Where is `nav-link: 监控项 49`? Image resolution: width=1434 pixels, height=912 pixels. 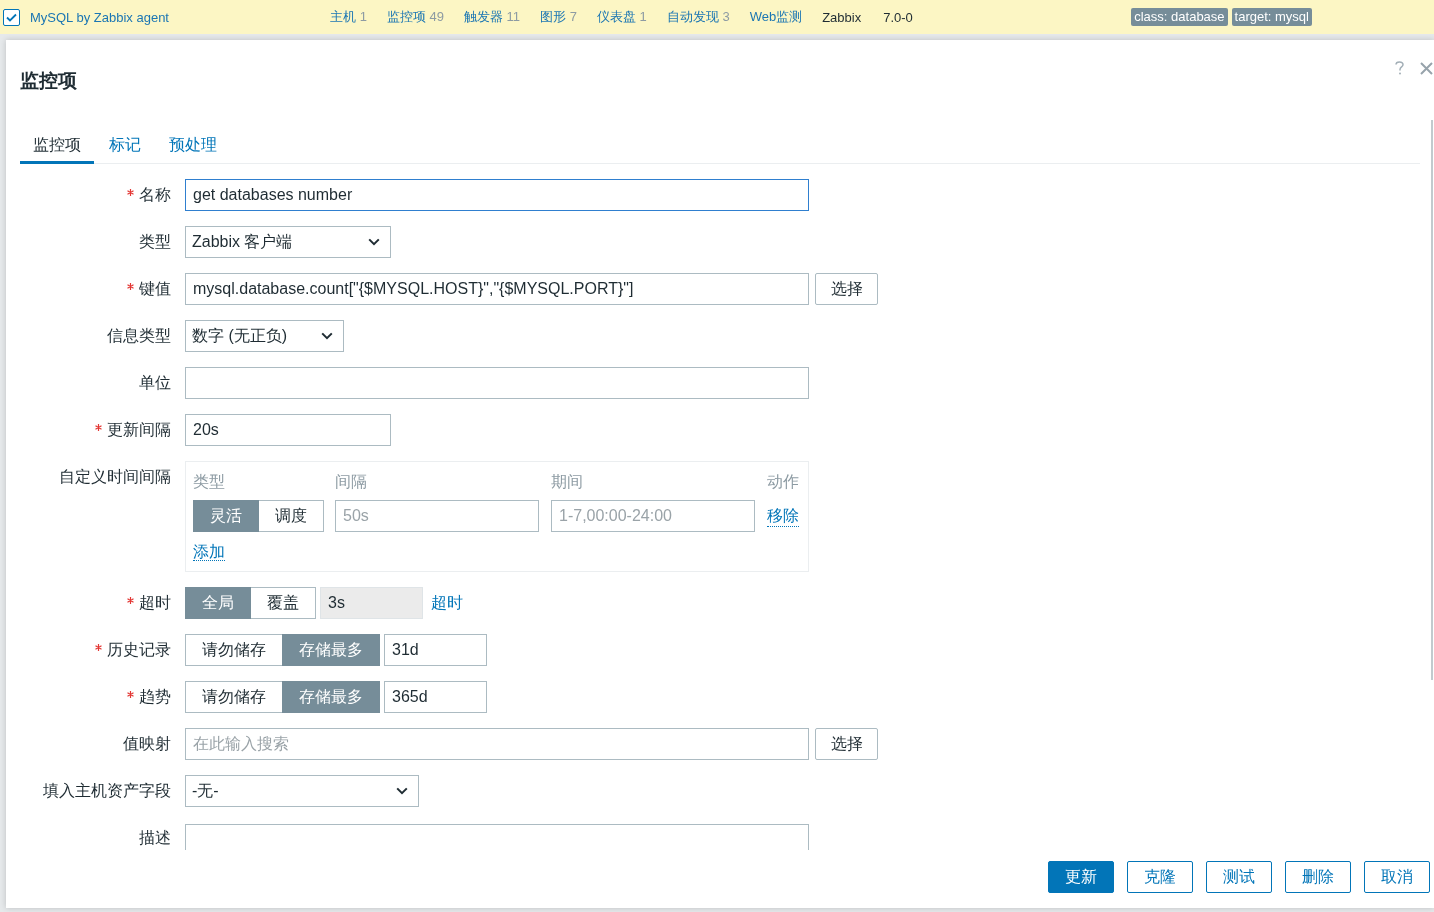 nav-link: 监控项 49 is located at coordinates (415, 17).